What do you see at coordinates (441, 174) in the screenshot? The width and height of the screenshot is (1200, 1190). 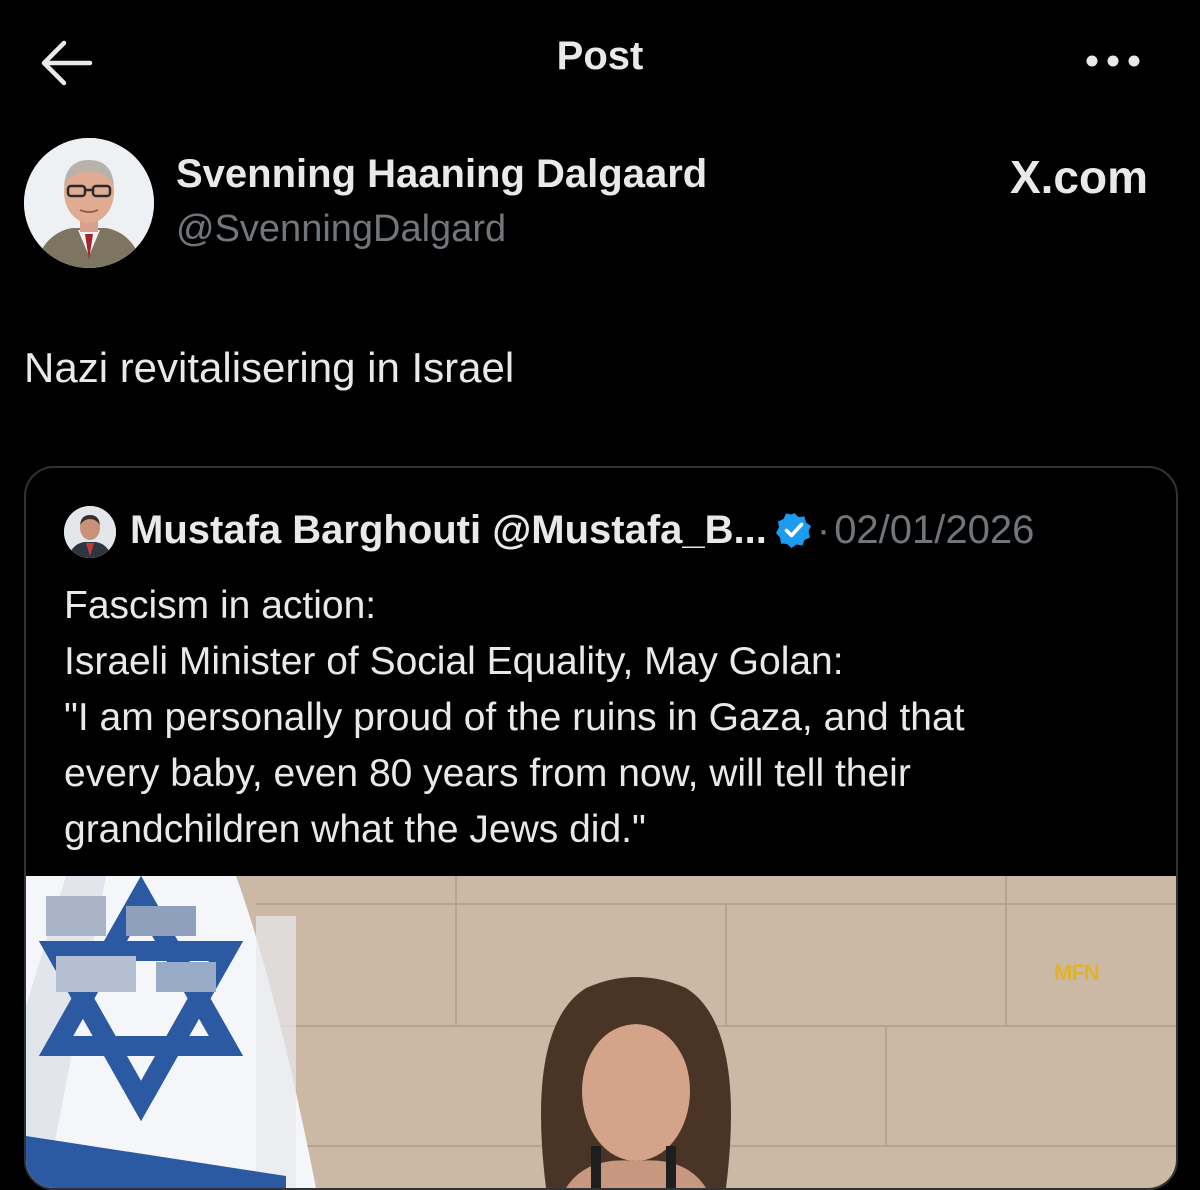 I see `author-name: Svenning Haaning Dalgaard` at bounding box center [441, 174].